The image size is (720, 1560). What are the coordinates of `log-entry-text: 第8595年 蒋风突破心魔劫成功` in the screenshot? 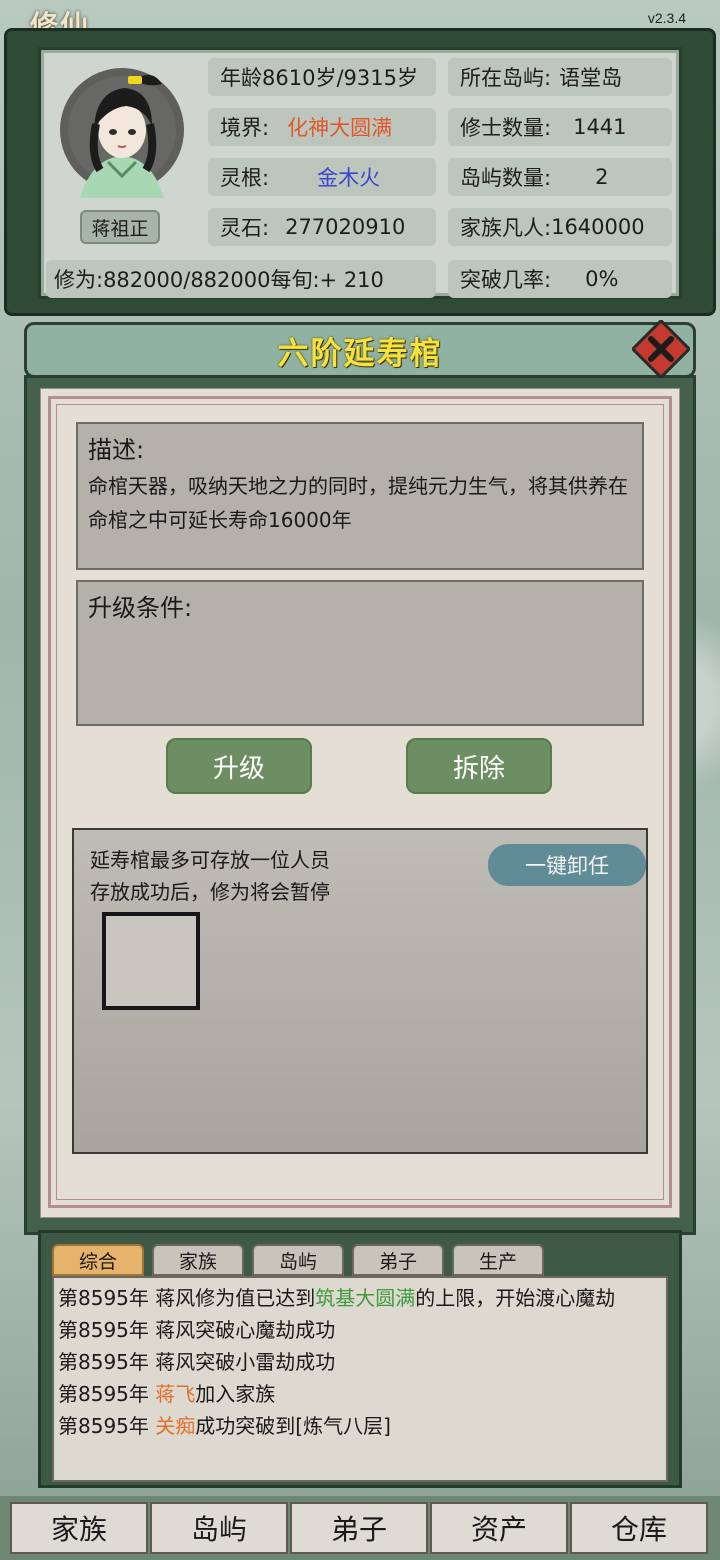 It's located at (197, 1330).